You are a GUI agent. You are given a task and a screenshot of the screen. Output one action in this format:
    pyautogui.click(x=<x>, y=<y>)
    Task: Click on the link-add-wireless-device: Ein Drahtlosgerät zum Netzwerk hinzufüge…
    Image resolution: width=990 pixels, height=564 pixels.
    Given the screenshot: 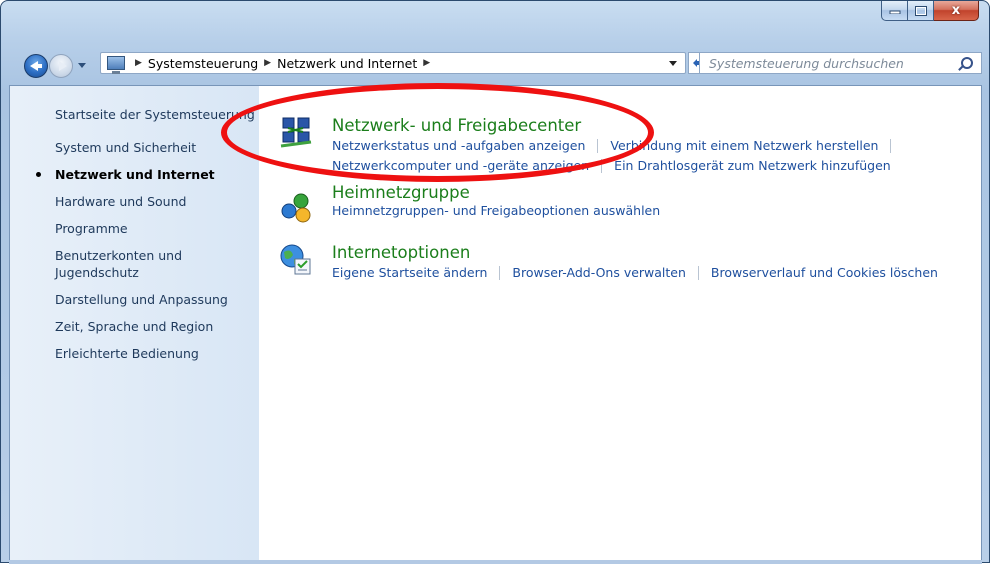 What is the action you would take?
    pyautogui.click(x=752, y=165)
    